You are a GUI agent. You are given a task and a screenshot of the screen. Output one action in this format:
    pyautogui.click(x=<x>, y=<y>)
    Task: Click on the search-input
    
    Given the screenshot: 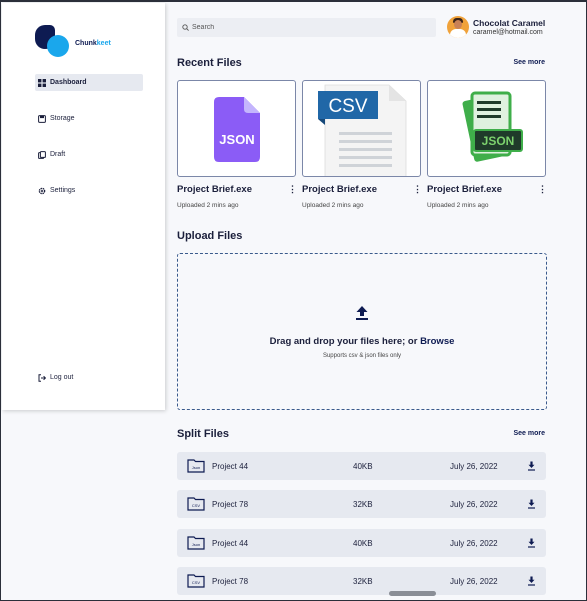 What is the action you would take?
    pyautogui.click(x=307, y=27)
    